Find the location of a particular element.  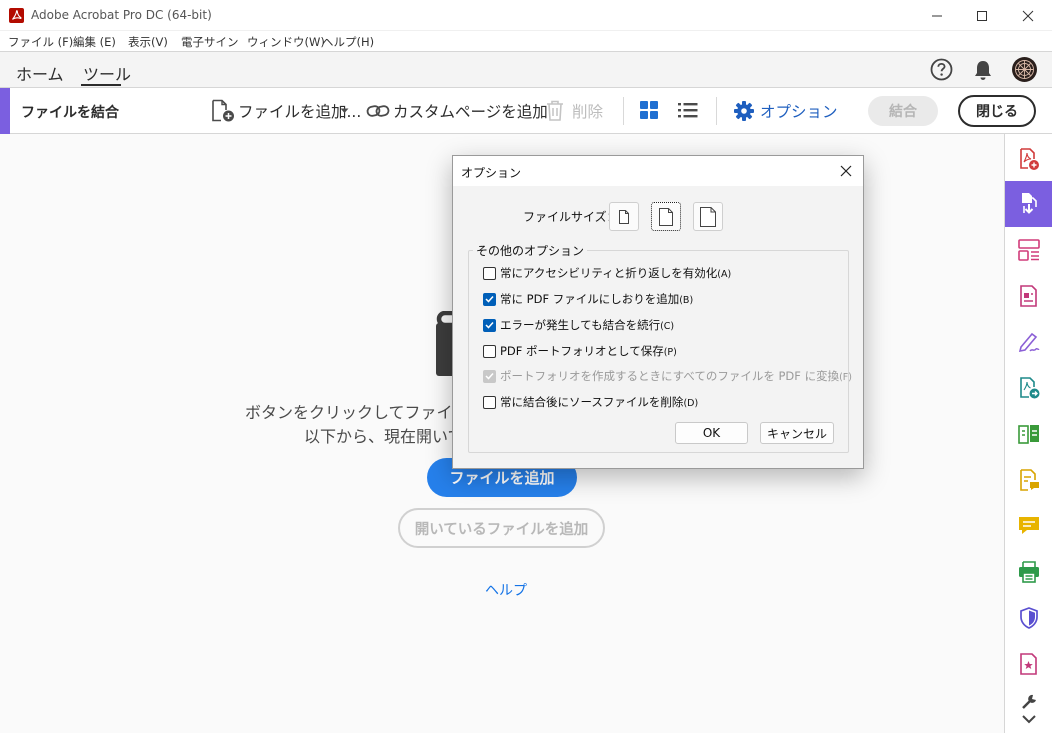

option-delete-source-files: 常に結合後にソースファイルを削除(D) is located at coordinates (590, 402).